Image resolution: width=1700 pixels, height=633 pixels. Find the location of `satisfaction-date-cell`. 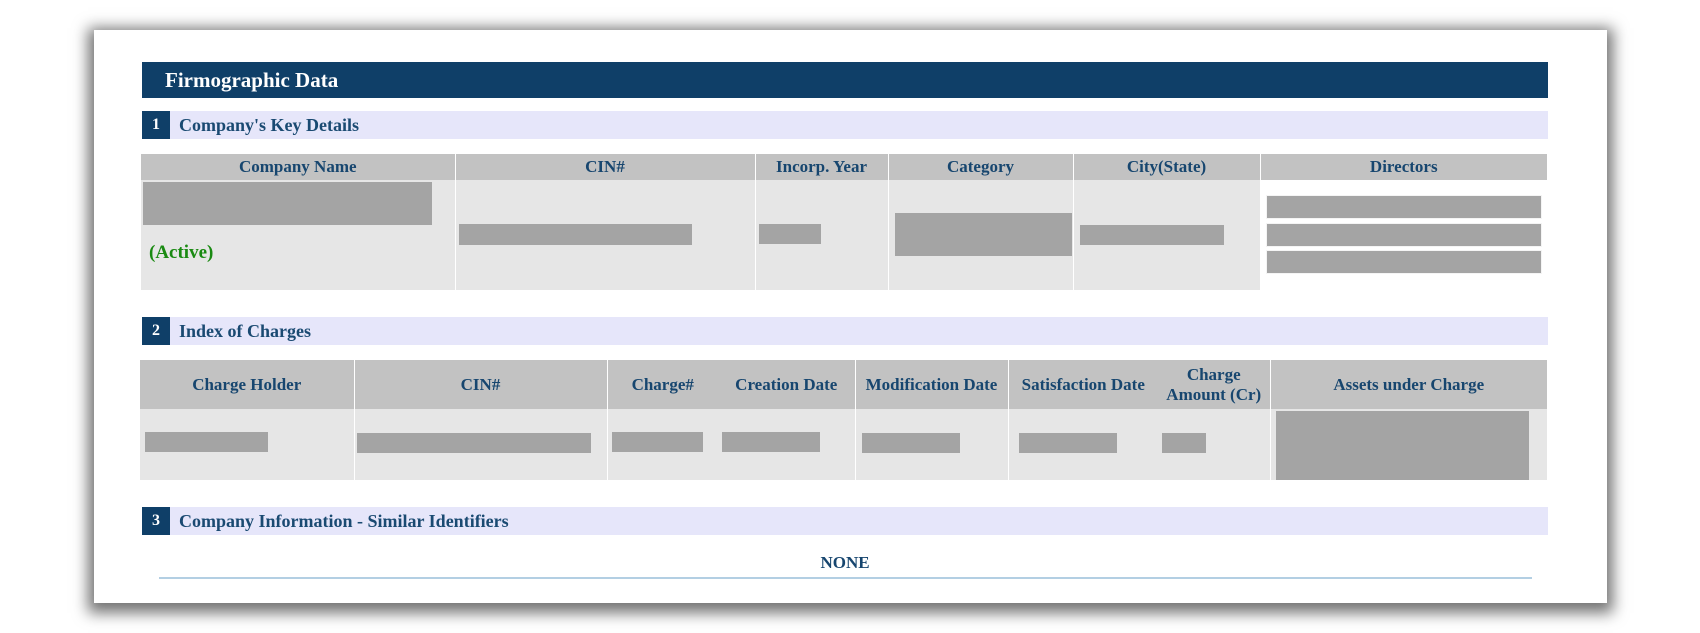

satisfaction-date-cell is located at coordinates (1082, 444).